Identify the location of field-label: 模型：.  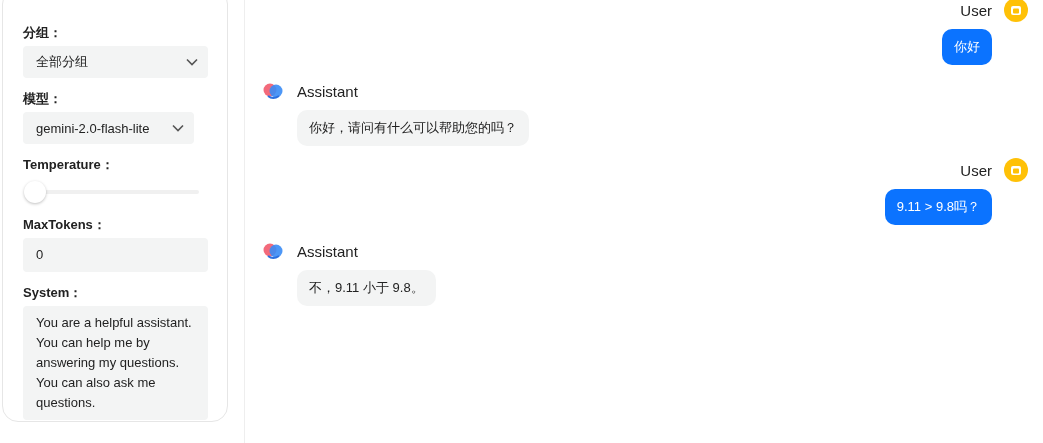
(42, 99).